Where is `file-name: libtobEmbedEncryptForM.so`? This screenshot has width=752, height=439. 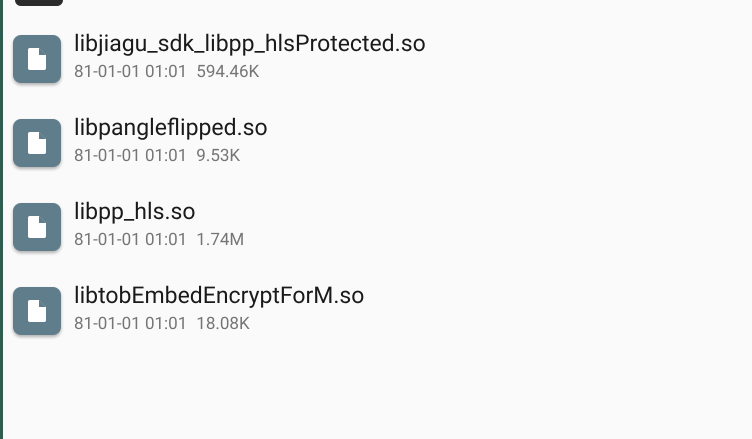 file-name: libtobEmbedEncryptForM.so is located at coordinates (219, 296).